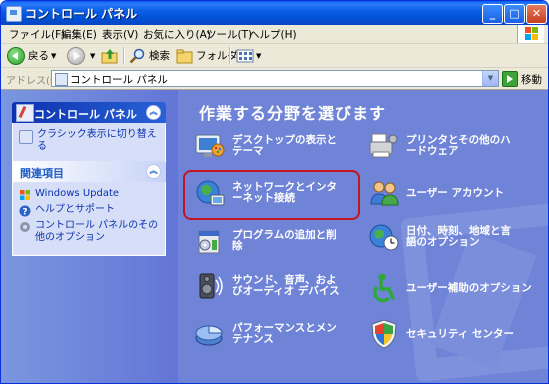 The image size is (549, 384). I want to click on panel-title: コントロール パネル, so click(85, 114).